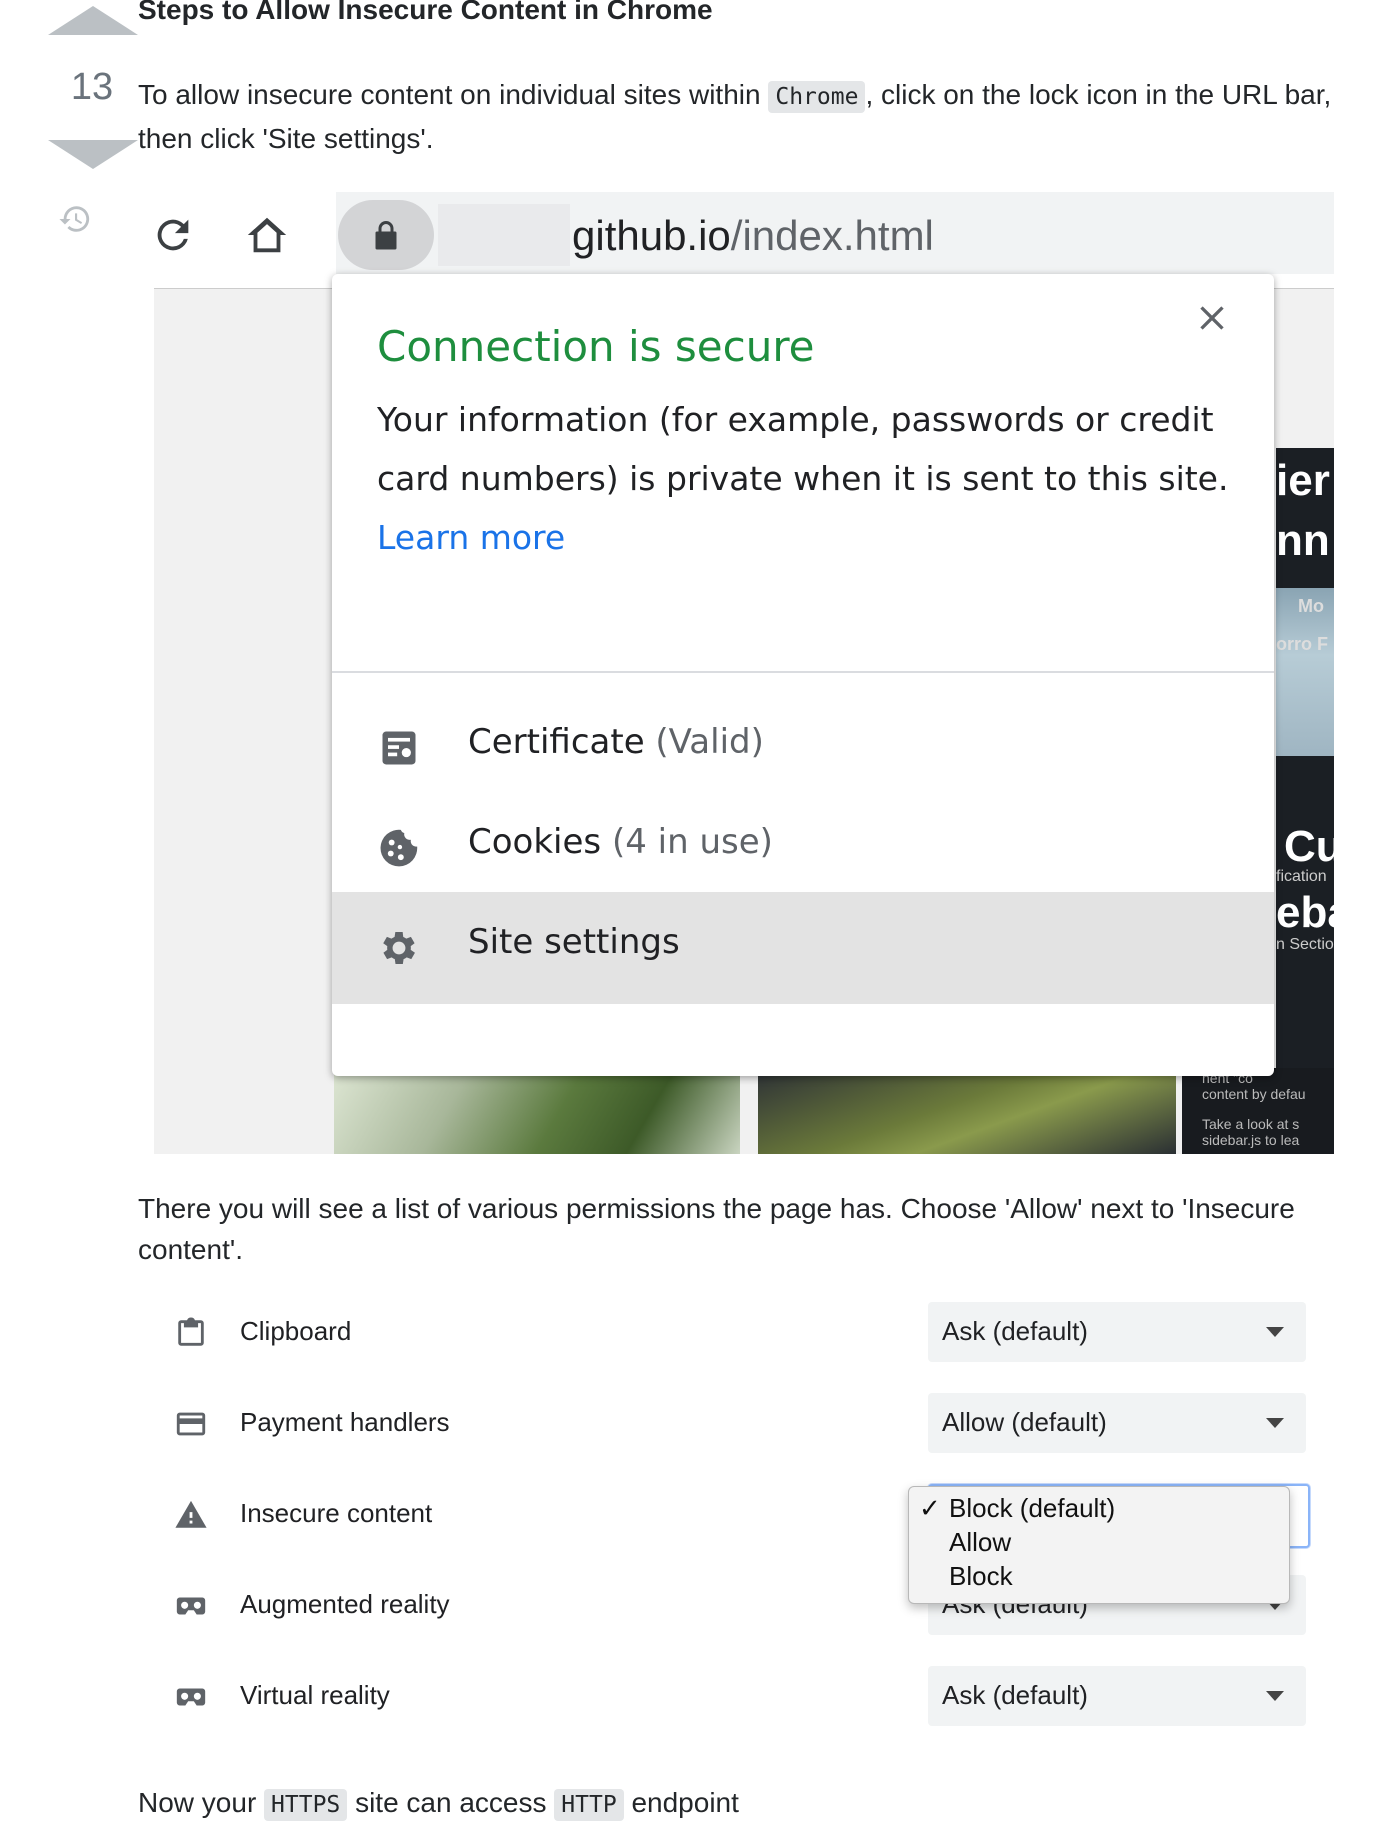  Describe the element at coordinates (191, 1424) in the screenshot. I see `payment-card-icon` at that location.